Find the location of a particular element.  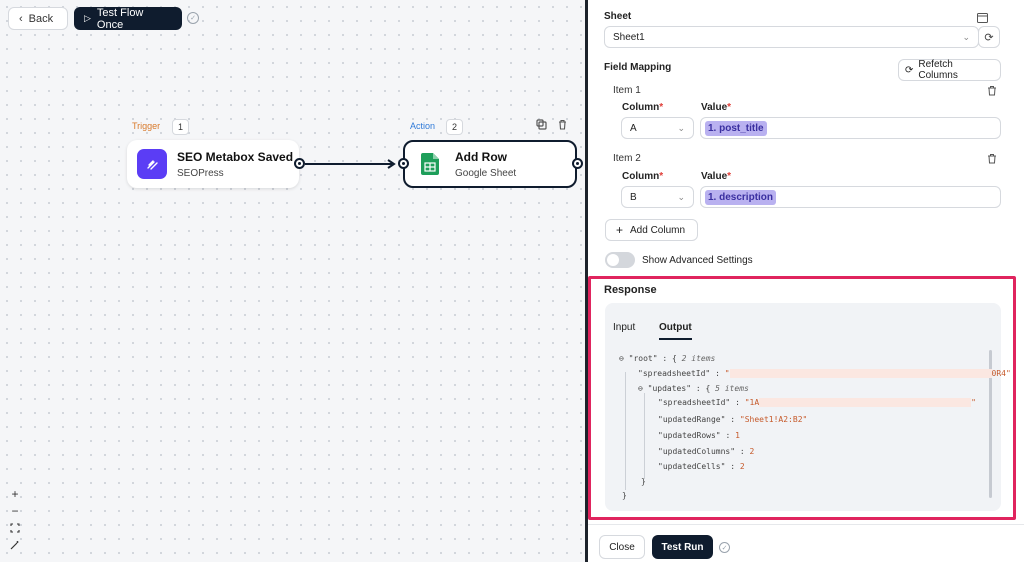

test-flow-once-button: ▷ Test Flow Once is located at coordinates (128, 18).